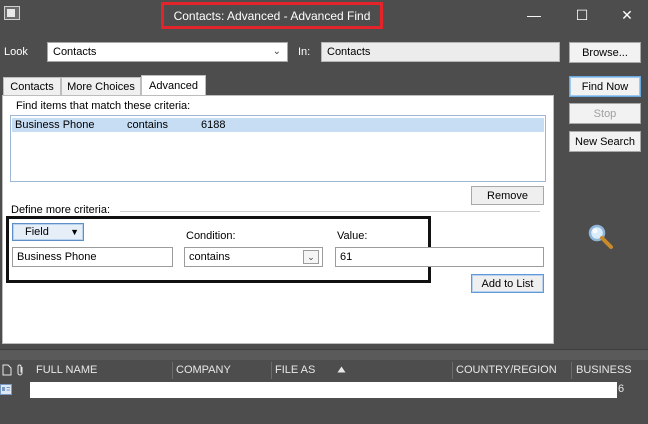 The height and width of the screenshot is (424, 648). I want to click on column-file-as: FILE AS, so click(295, 370).